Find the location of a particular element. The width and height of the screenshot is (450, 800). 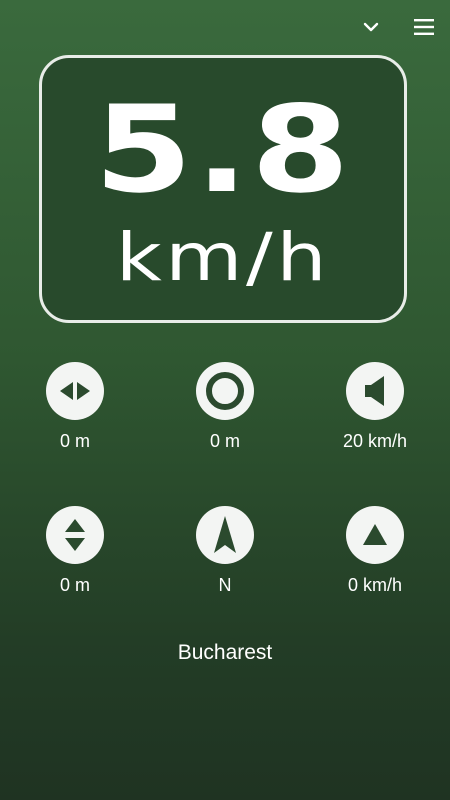

speed-alert-value: 20 km/h is located at coordinates (375, 441).